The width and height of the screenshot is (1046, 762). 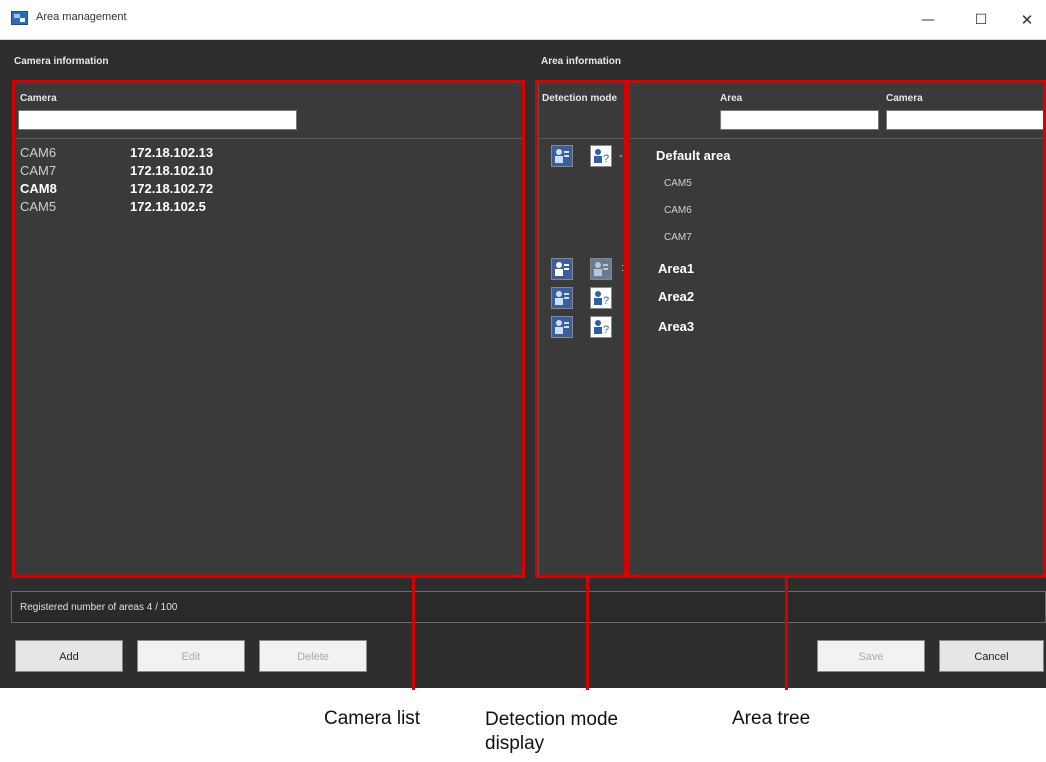 What do you see at coordinates (372, 718) in the screenshot?
I see `camera-list-callout: Camera list` at bounding box center [372, 718].